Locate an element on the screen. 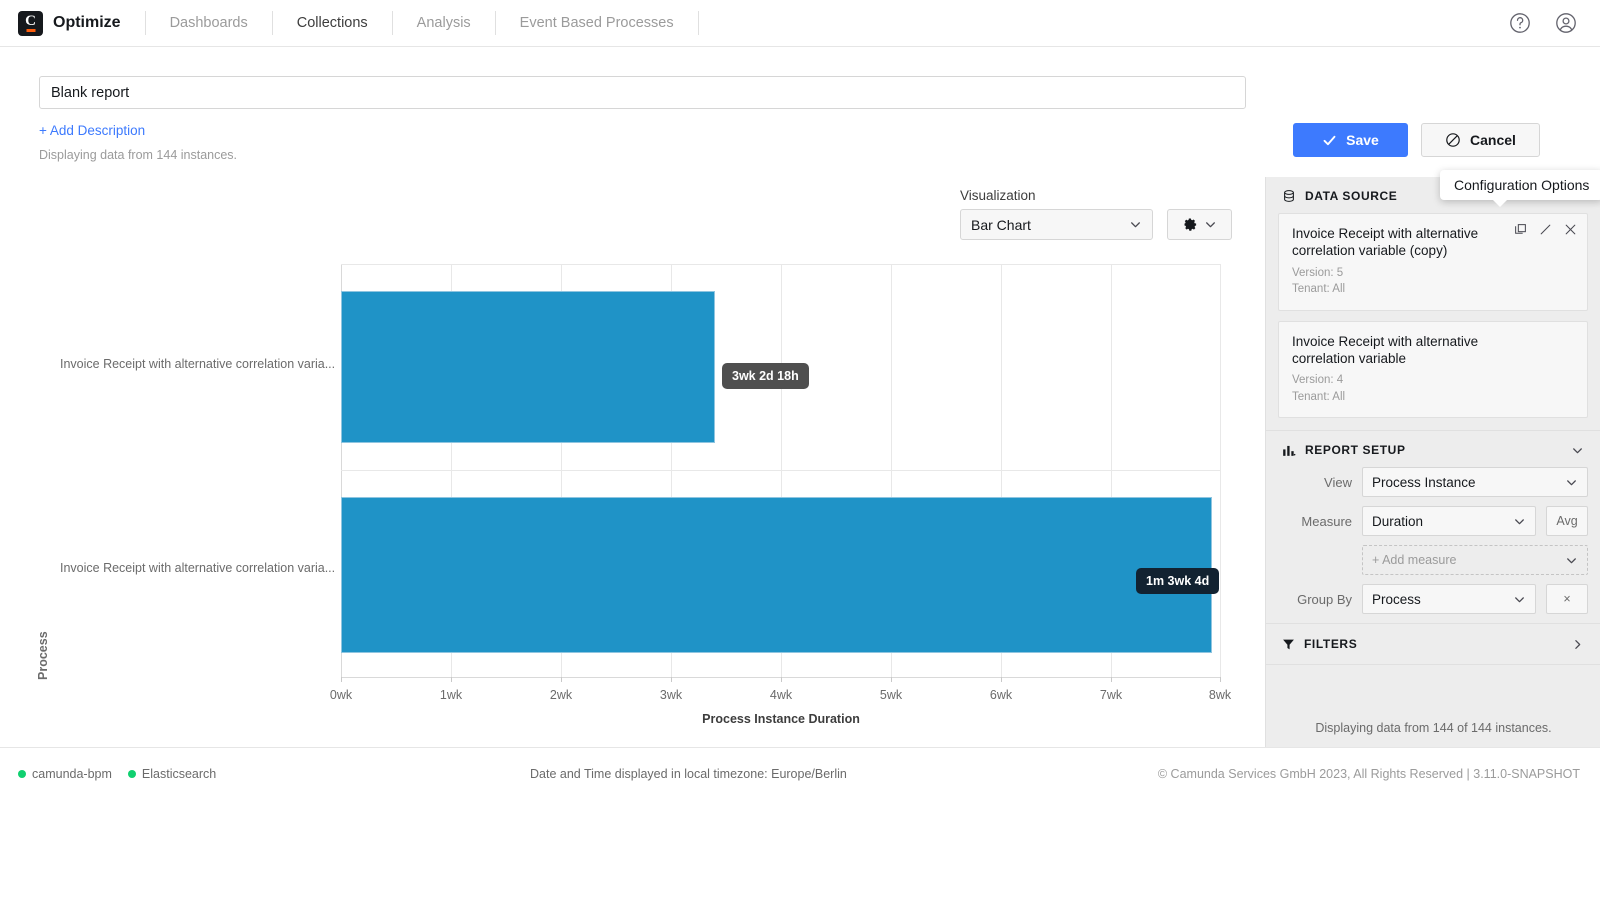 This screenshot has width=1600, height=919. view-row: View Process Instance is located at coordinates (1433, 482).